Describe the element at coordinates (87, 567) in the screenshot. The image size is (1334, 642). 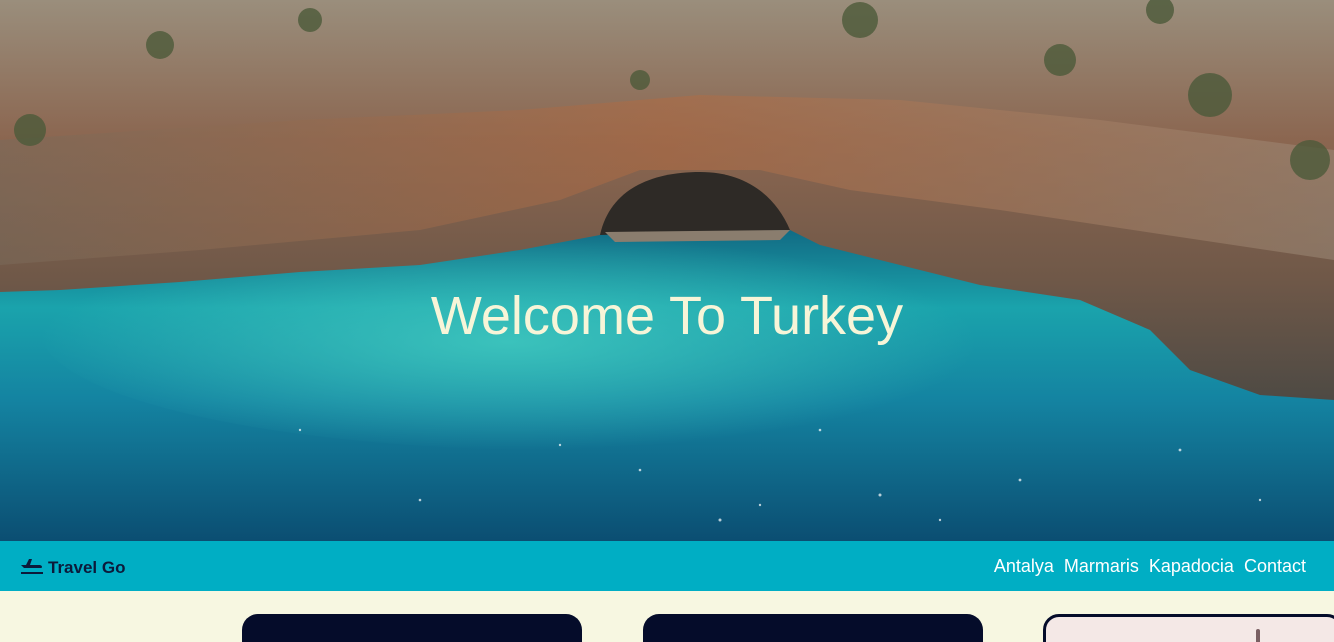
I see `brand-name: Travel Go` at that location.